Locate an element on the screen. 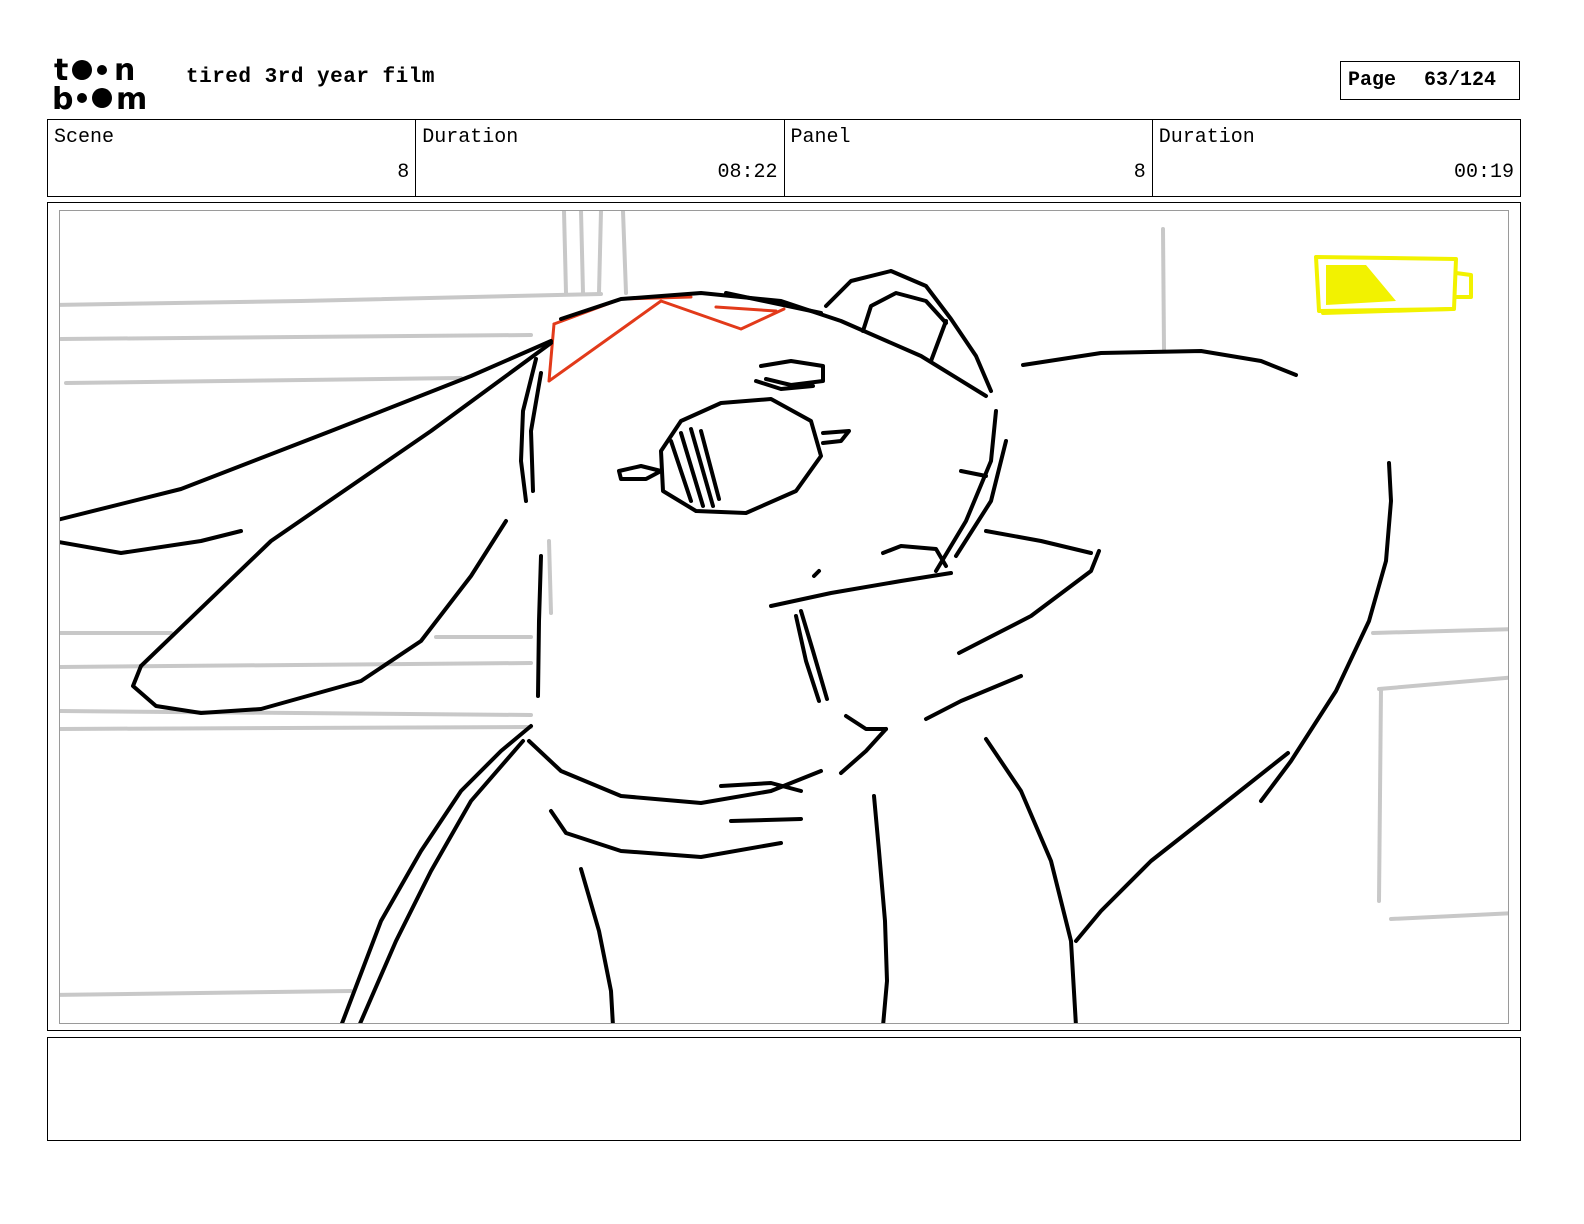 Image resolution: width=1584 pixels, height=1224 pixels. scene-label: Scene is located at coordinates (84, 137).